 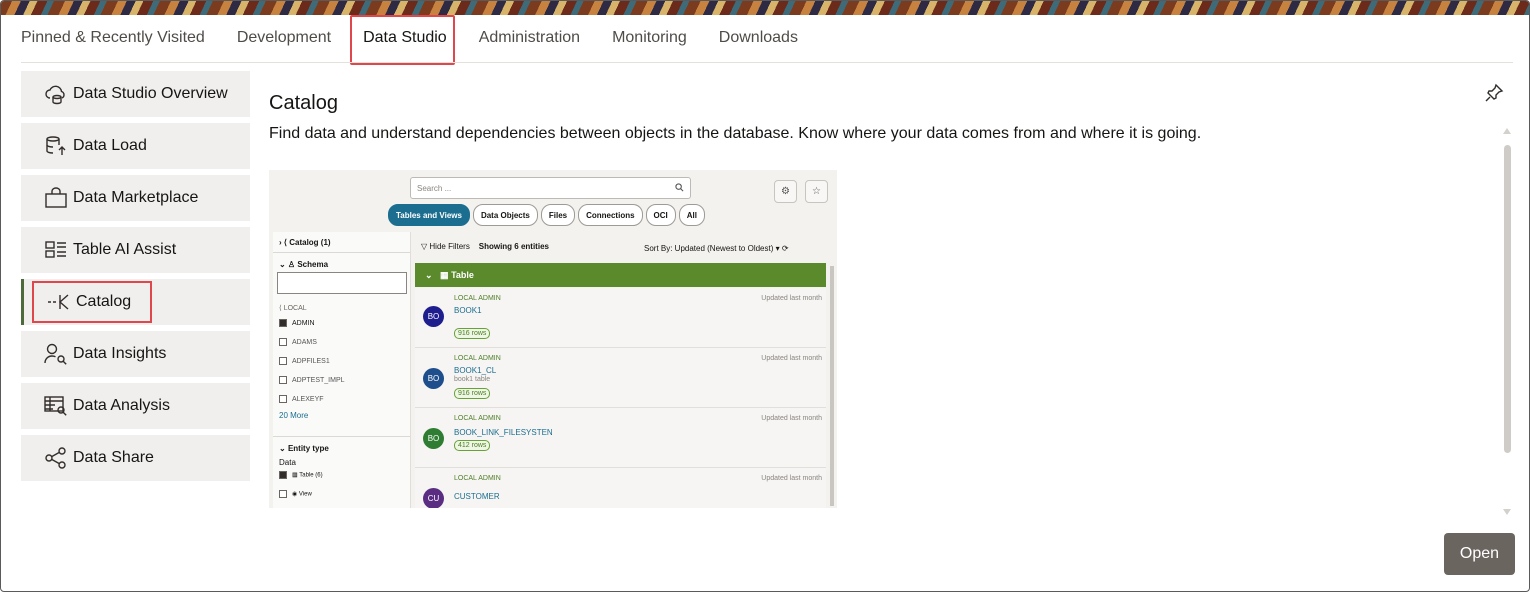 I want to click on sidebar-item-label: Table AI Assist, so click(x=125, y=249).